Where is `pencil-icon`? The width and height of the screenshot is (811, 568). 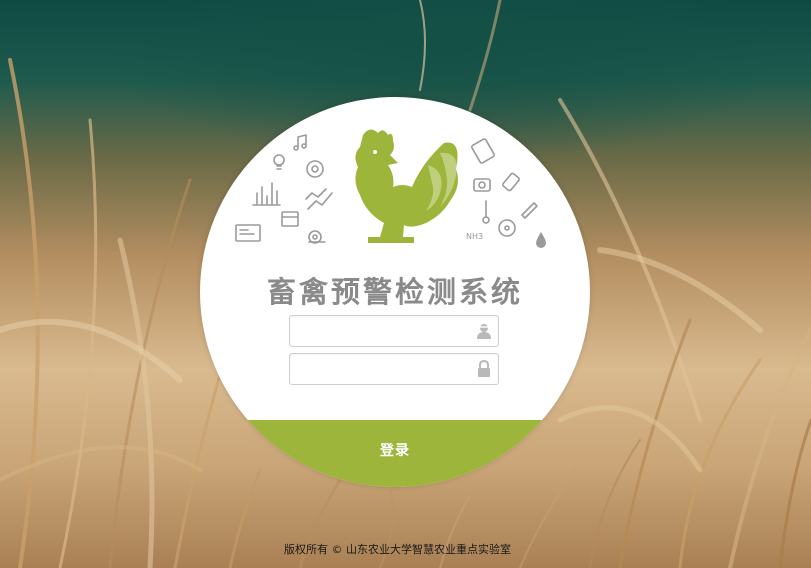
pencil-icon is located at coordinates (529, 210).